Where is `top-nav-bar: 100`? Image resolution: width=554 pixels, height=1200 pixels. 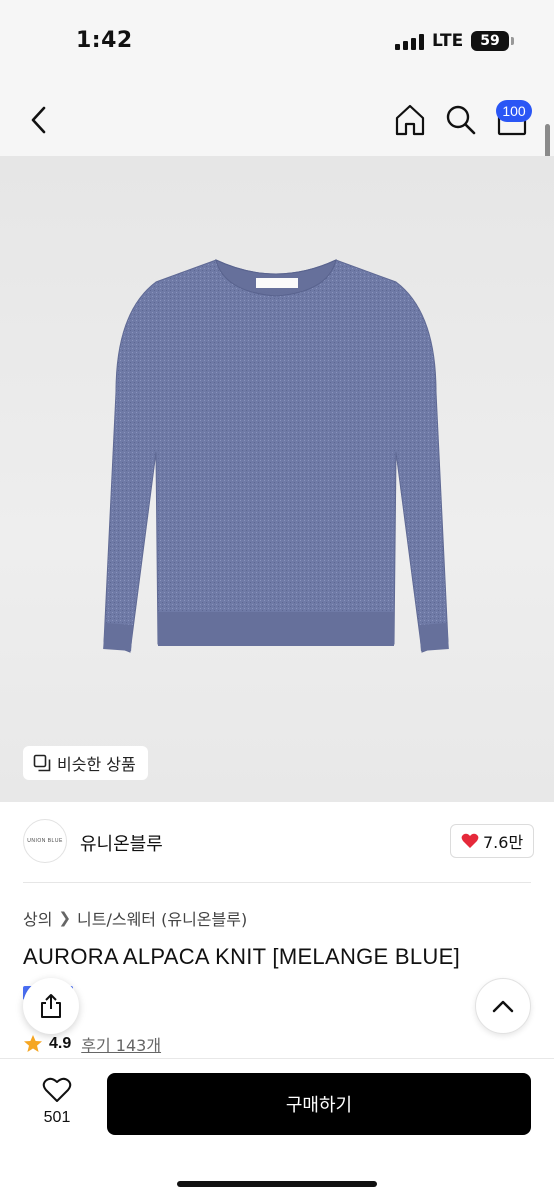
top-nav-bar: 100 is located at coordinates (277, 120).